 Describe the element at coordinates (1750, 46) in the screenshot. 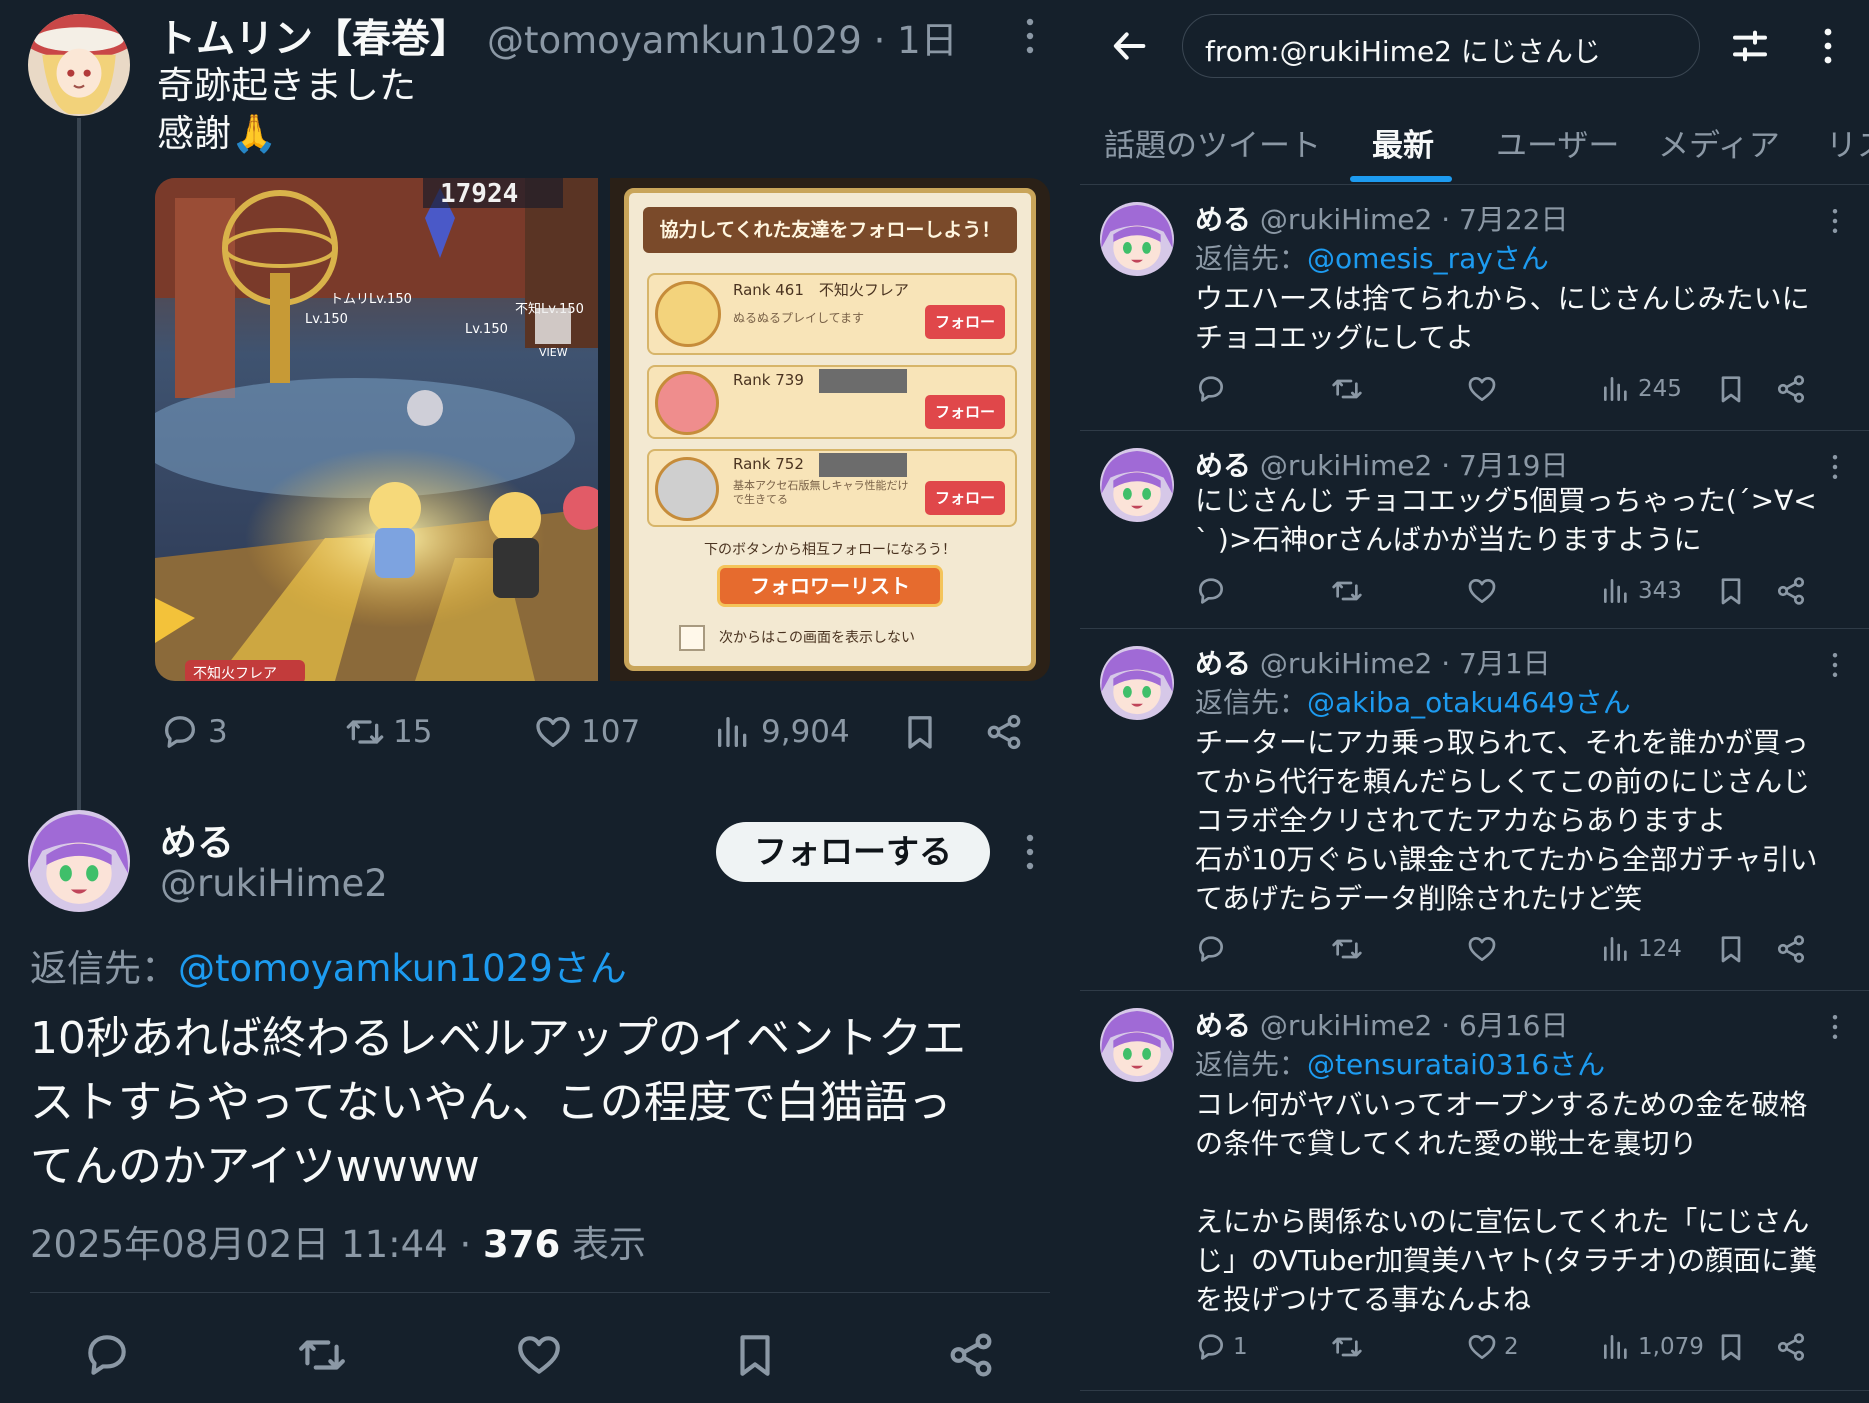

I see `filter-sliders-icon` at that location.